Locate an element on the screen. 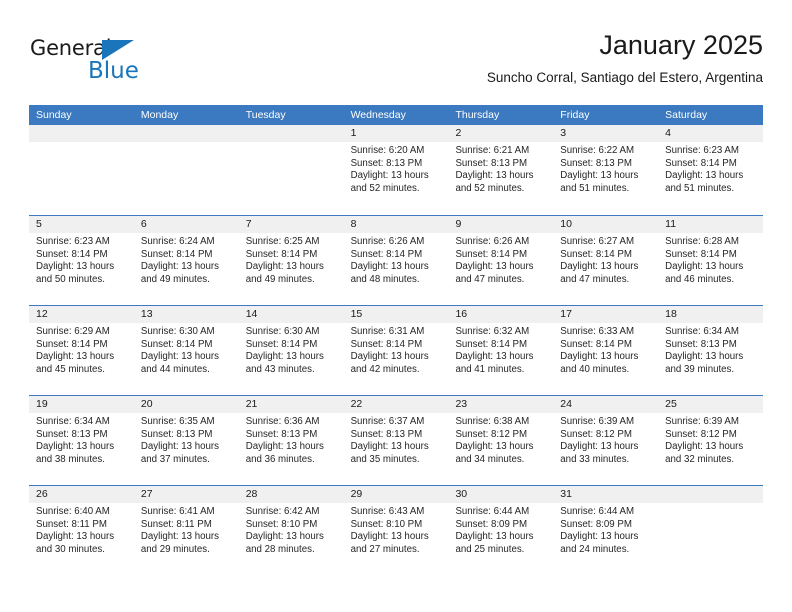 The height and width of the screenshot is (612, 792). day-detail-line: Sunset: 8:14 PM is located at coordinates (176, 344).